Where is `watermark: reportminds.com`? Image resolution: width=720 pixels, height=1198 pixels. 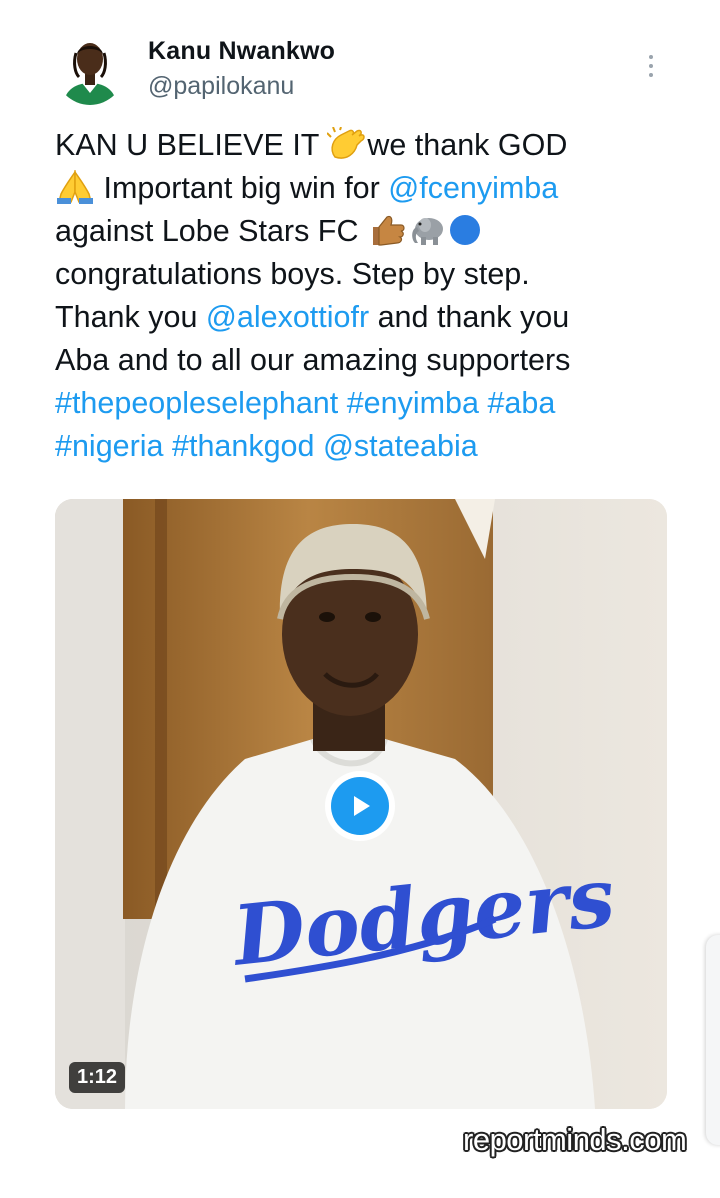
watermark: reportminds.com is located at coordinates (575, 1139).